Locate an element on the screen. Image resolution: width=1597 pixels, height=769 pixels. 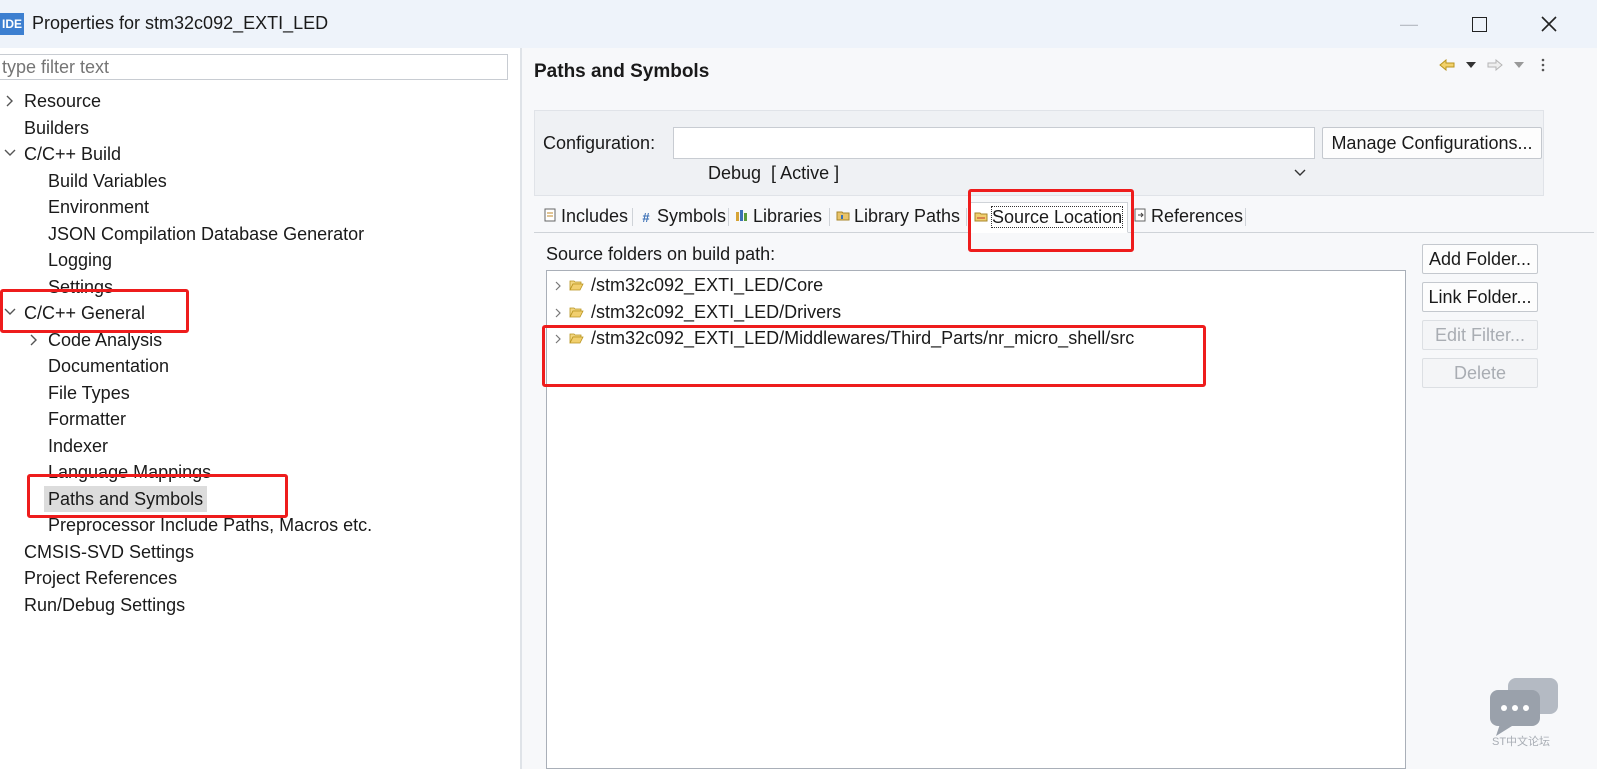
configuration-select: Debug [ Active ] is located at coordinates (994, 155).